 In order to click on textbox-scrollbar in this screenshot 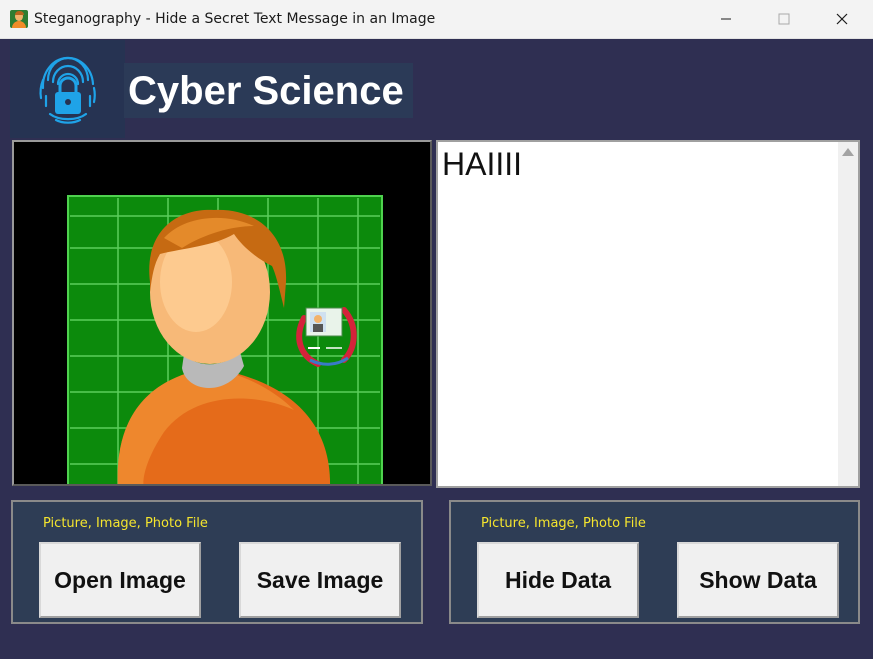, I will do `click(848, 314)`.